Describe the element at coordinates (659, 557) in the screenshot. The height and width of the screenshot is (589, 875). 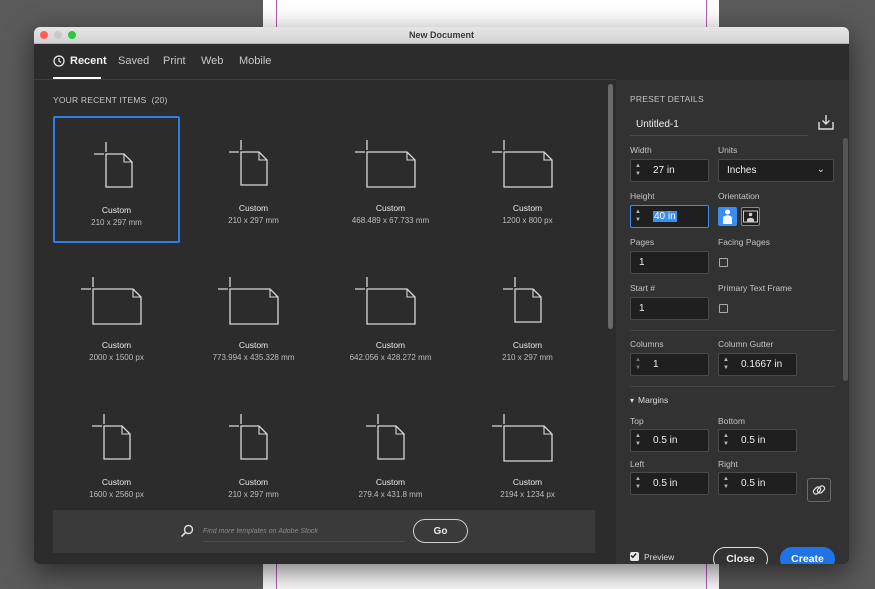
I see `preview-label: Preview` at that location.